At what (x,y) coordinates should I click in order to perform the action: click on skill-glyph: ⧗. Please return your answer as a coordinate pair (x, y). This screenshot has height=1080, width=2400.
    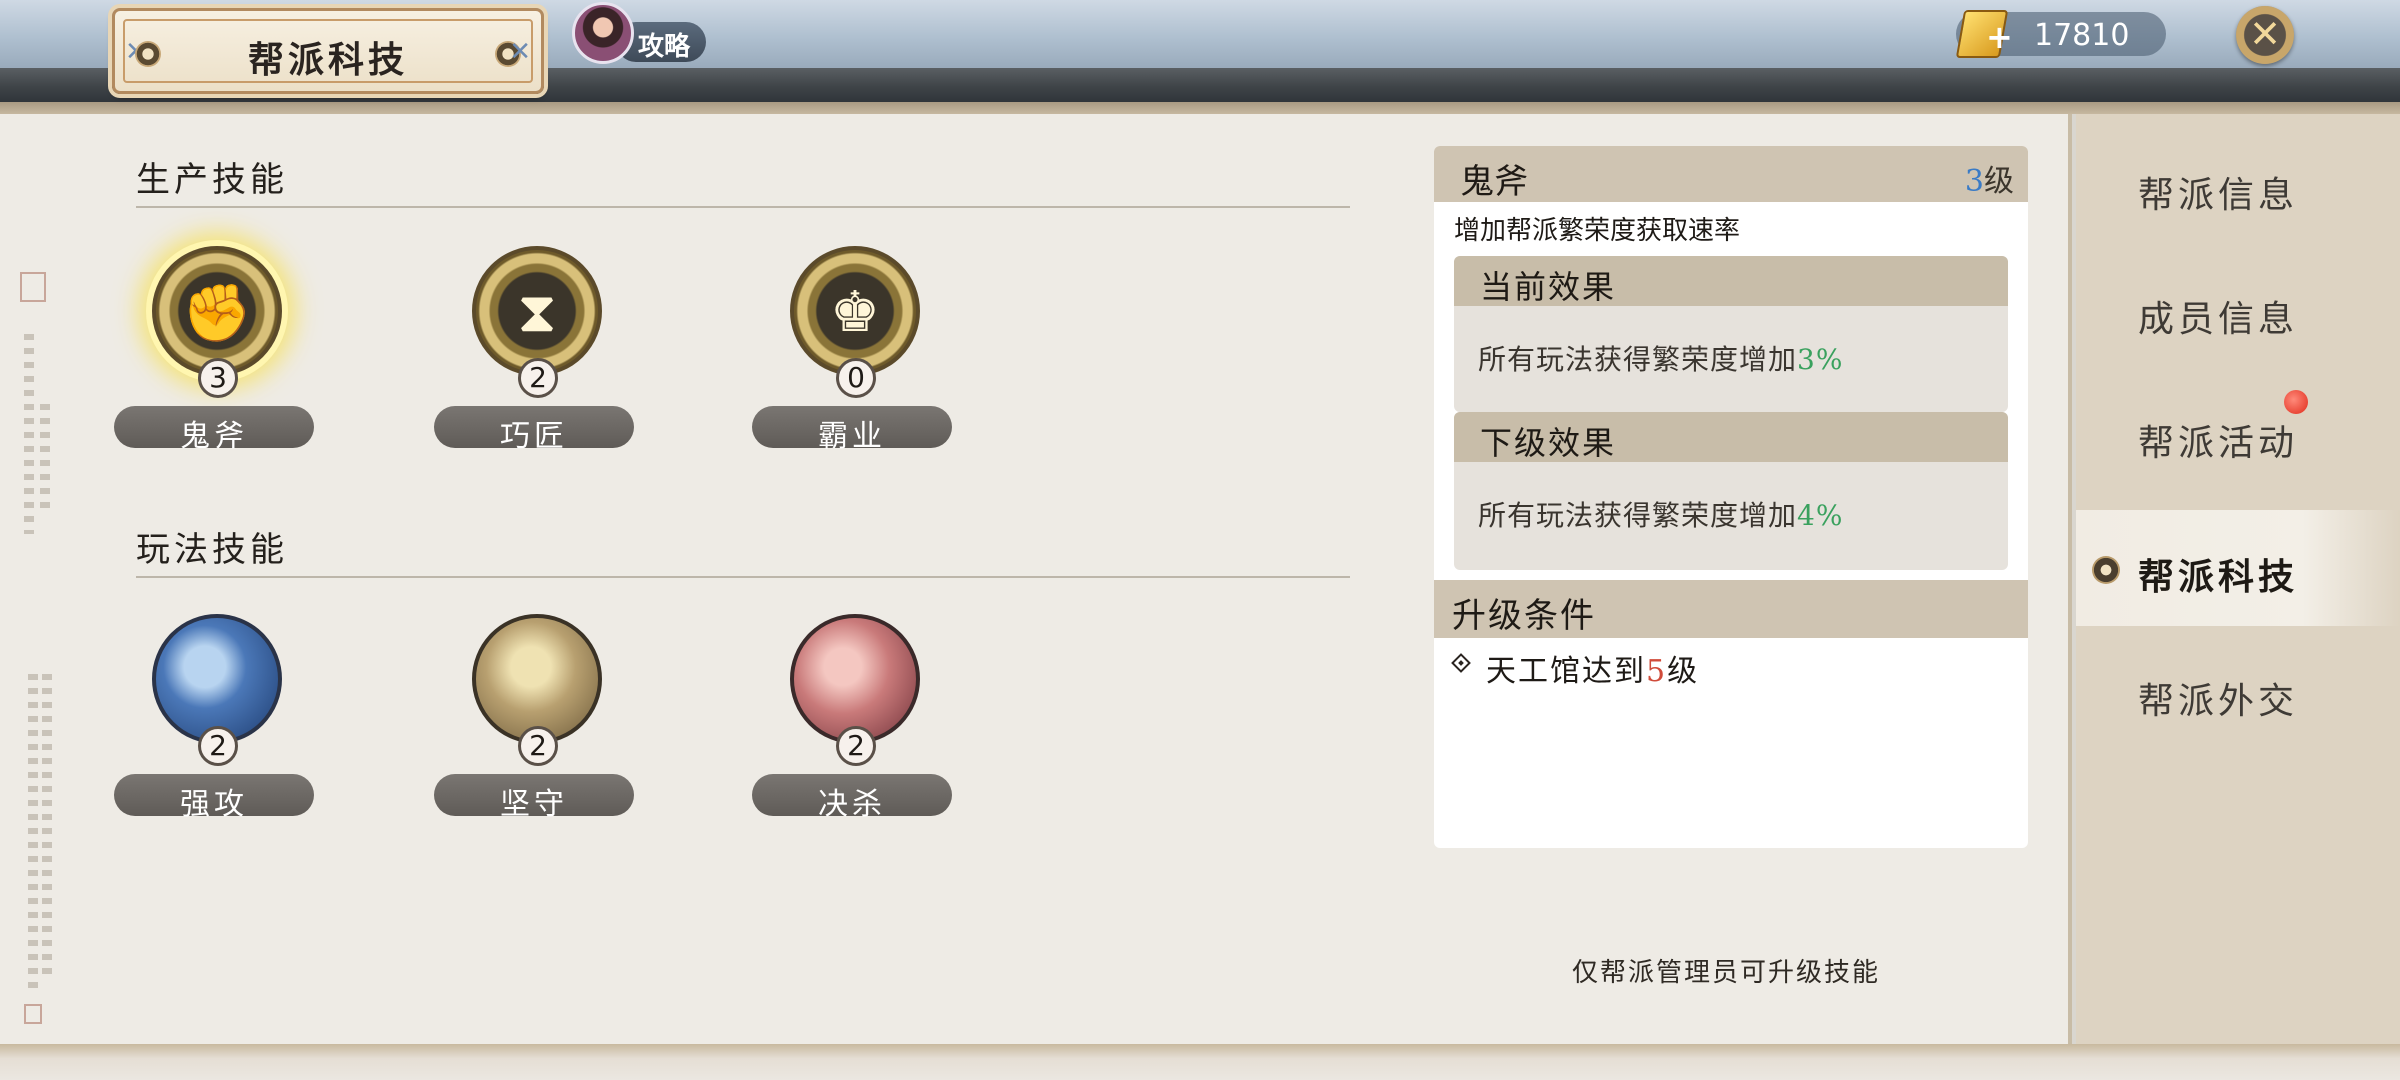
    Looking at the image, I should click on (537, 312).